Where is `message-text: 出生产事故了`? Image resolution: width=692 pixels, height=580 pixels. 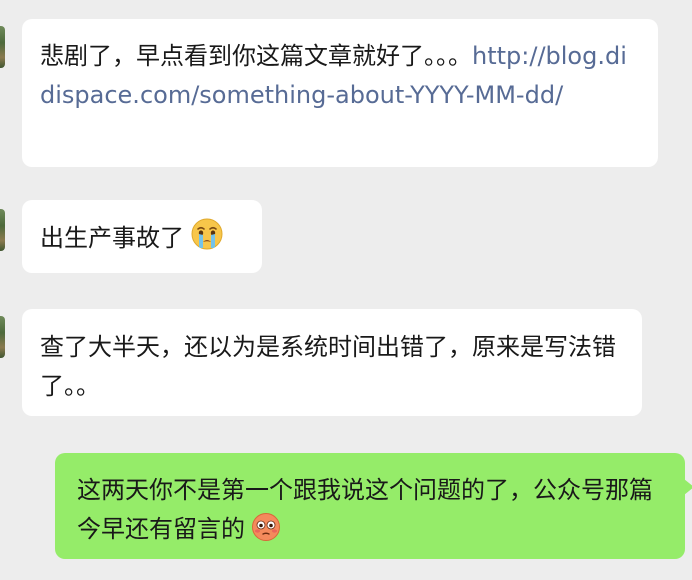 message-text: 出生产事故了 is located at coordinates (112, 238).